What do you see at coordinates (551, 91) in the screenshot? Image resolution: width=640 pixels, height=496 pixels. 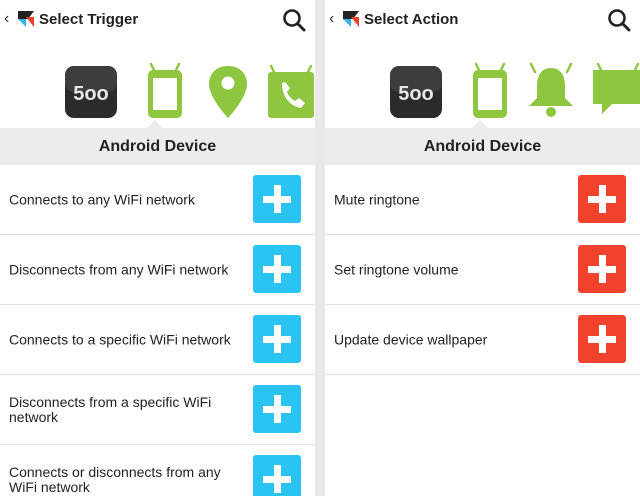 I see `notification-bell-icon` at bounding box center [551, 91].